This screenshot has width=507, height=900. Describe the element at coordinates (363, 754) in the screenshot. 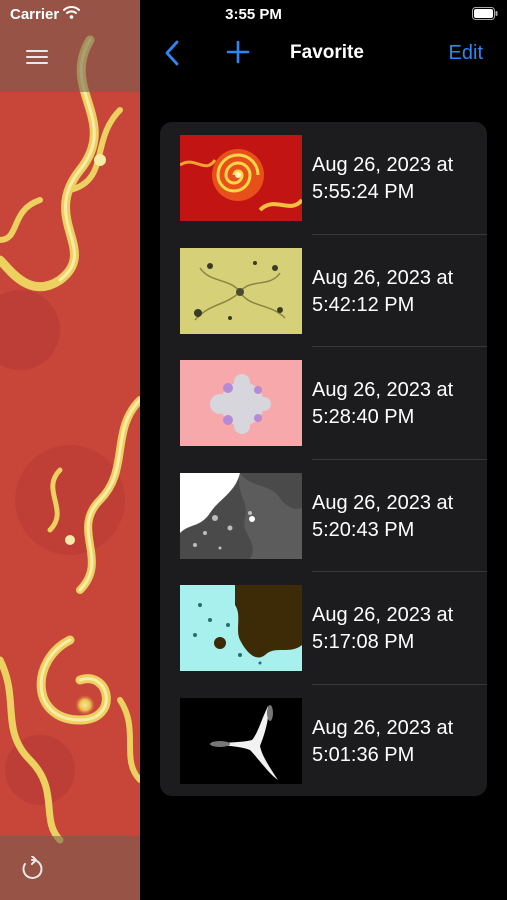

I see `favorite-time: 5:01:36 PM` at that location.